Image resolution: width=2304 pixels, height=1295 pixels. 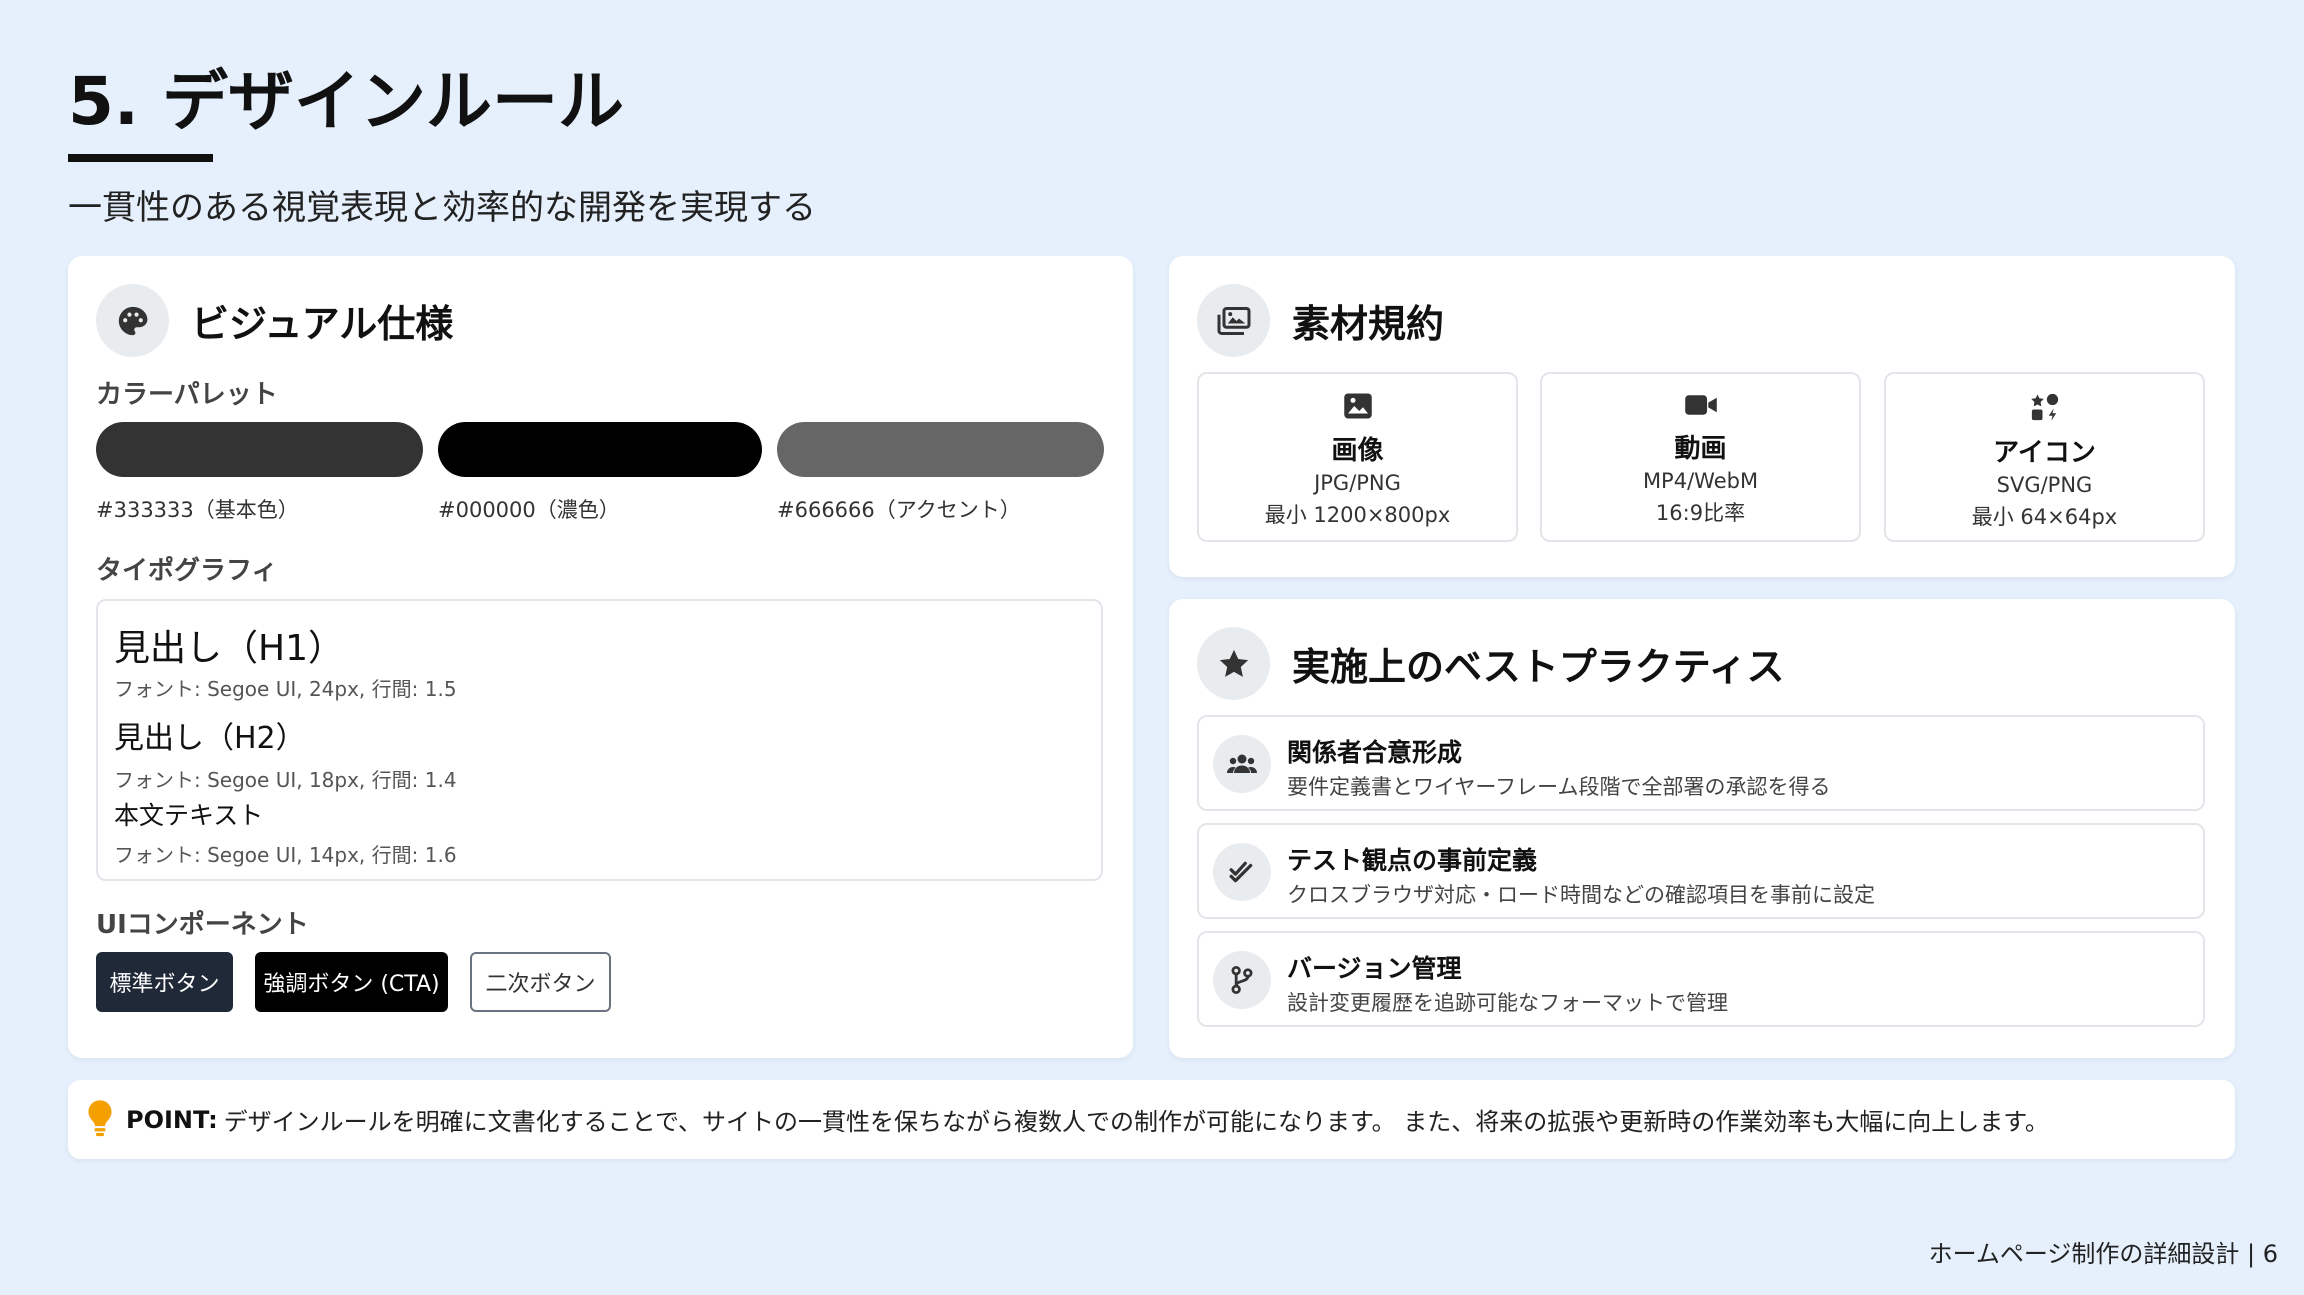 I want to click on secondary-button: 二次ボタン, so click(x=540, y=982).